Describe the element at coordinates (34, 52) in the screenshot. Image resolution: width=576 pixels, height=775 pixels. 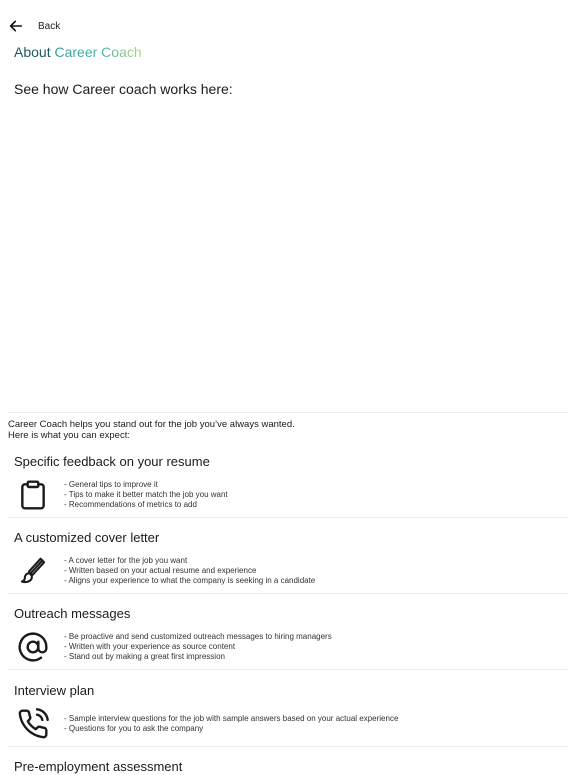
I see `page-title-prefix: About` at that location.